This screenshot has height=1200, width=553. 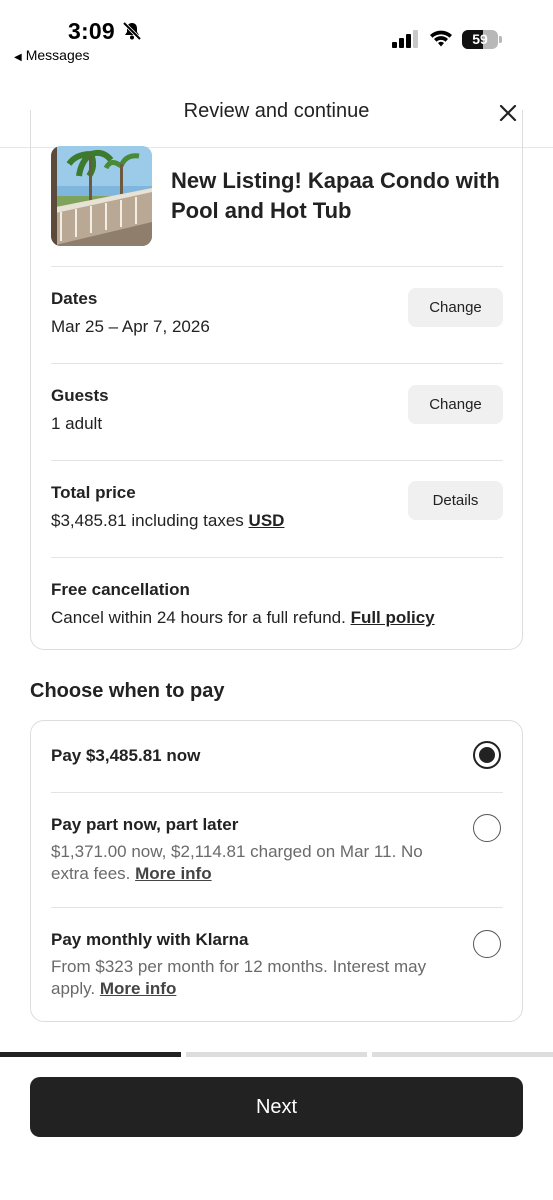 What do you see at coordinates (276, 1107) in the screenshot?
I see `next-button: Next` at bounding box center [276, 1107].